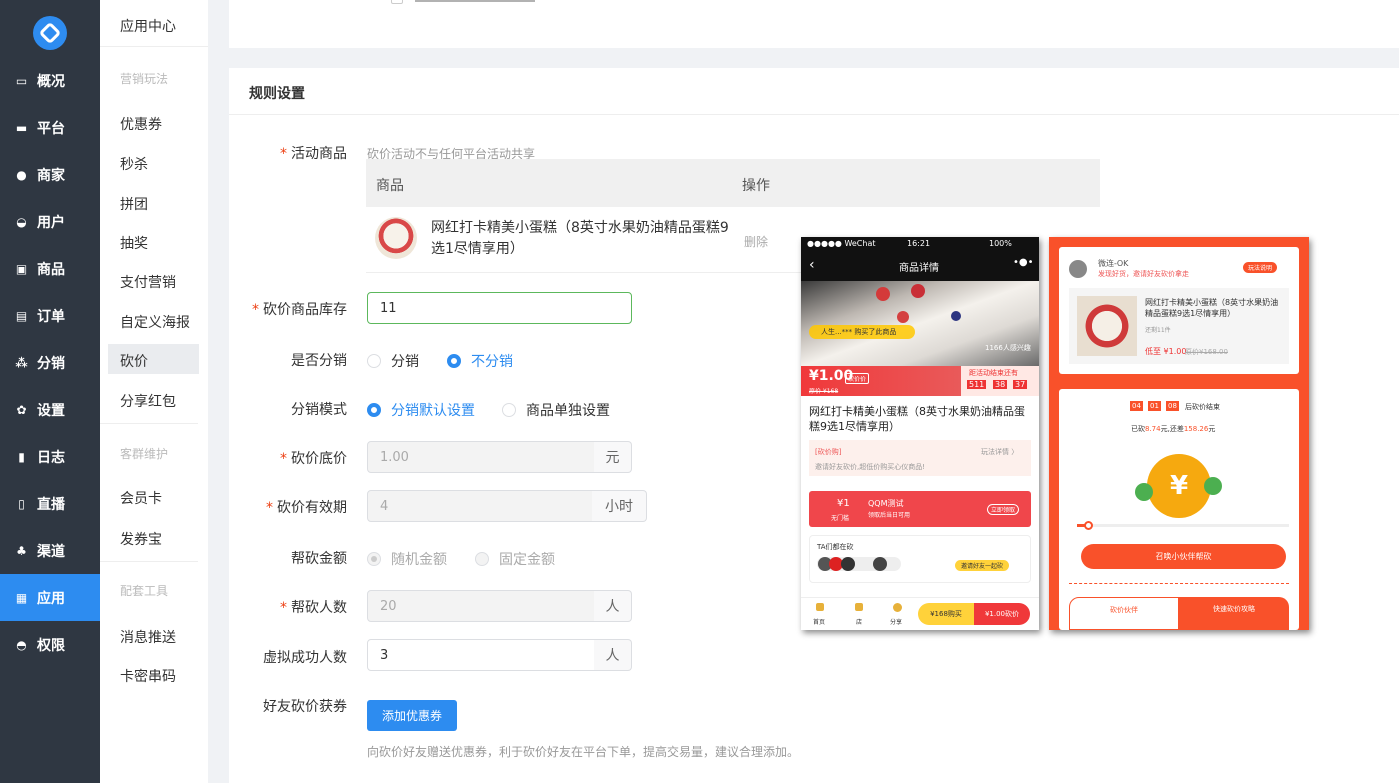  What do you see at coordinates (613, 606) in the screenshot?
I see `helpers-unit: 人` at bounding box center [613, 606].